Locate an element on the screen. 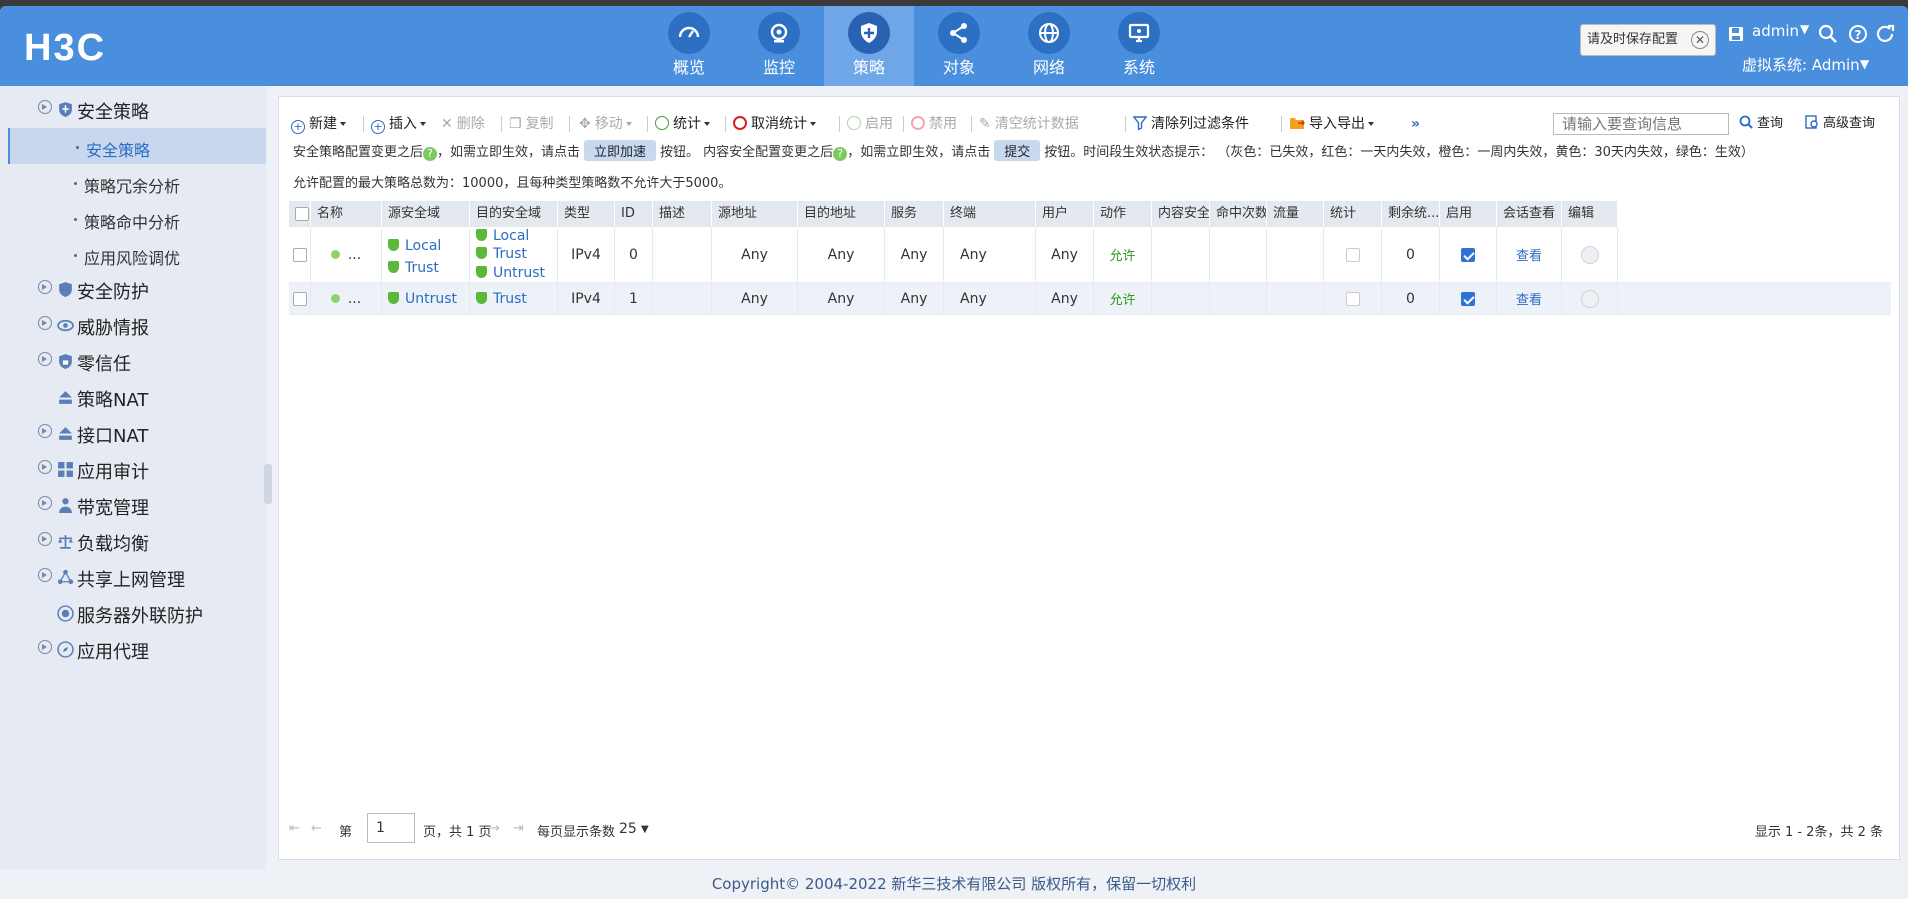 This screenshot has width=1908, height=899. column-header: 终端 is located at coordinates (990, 214).